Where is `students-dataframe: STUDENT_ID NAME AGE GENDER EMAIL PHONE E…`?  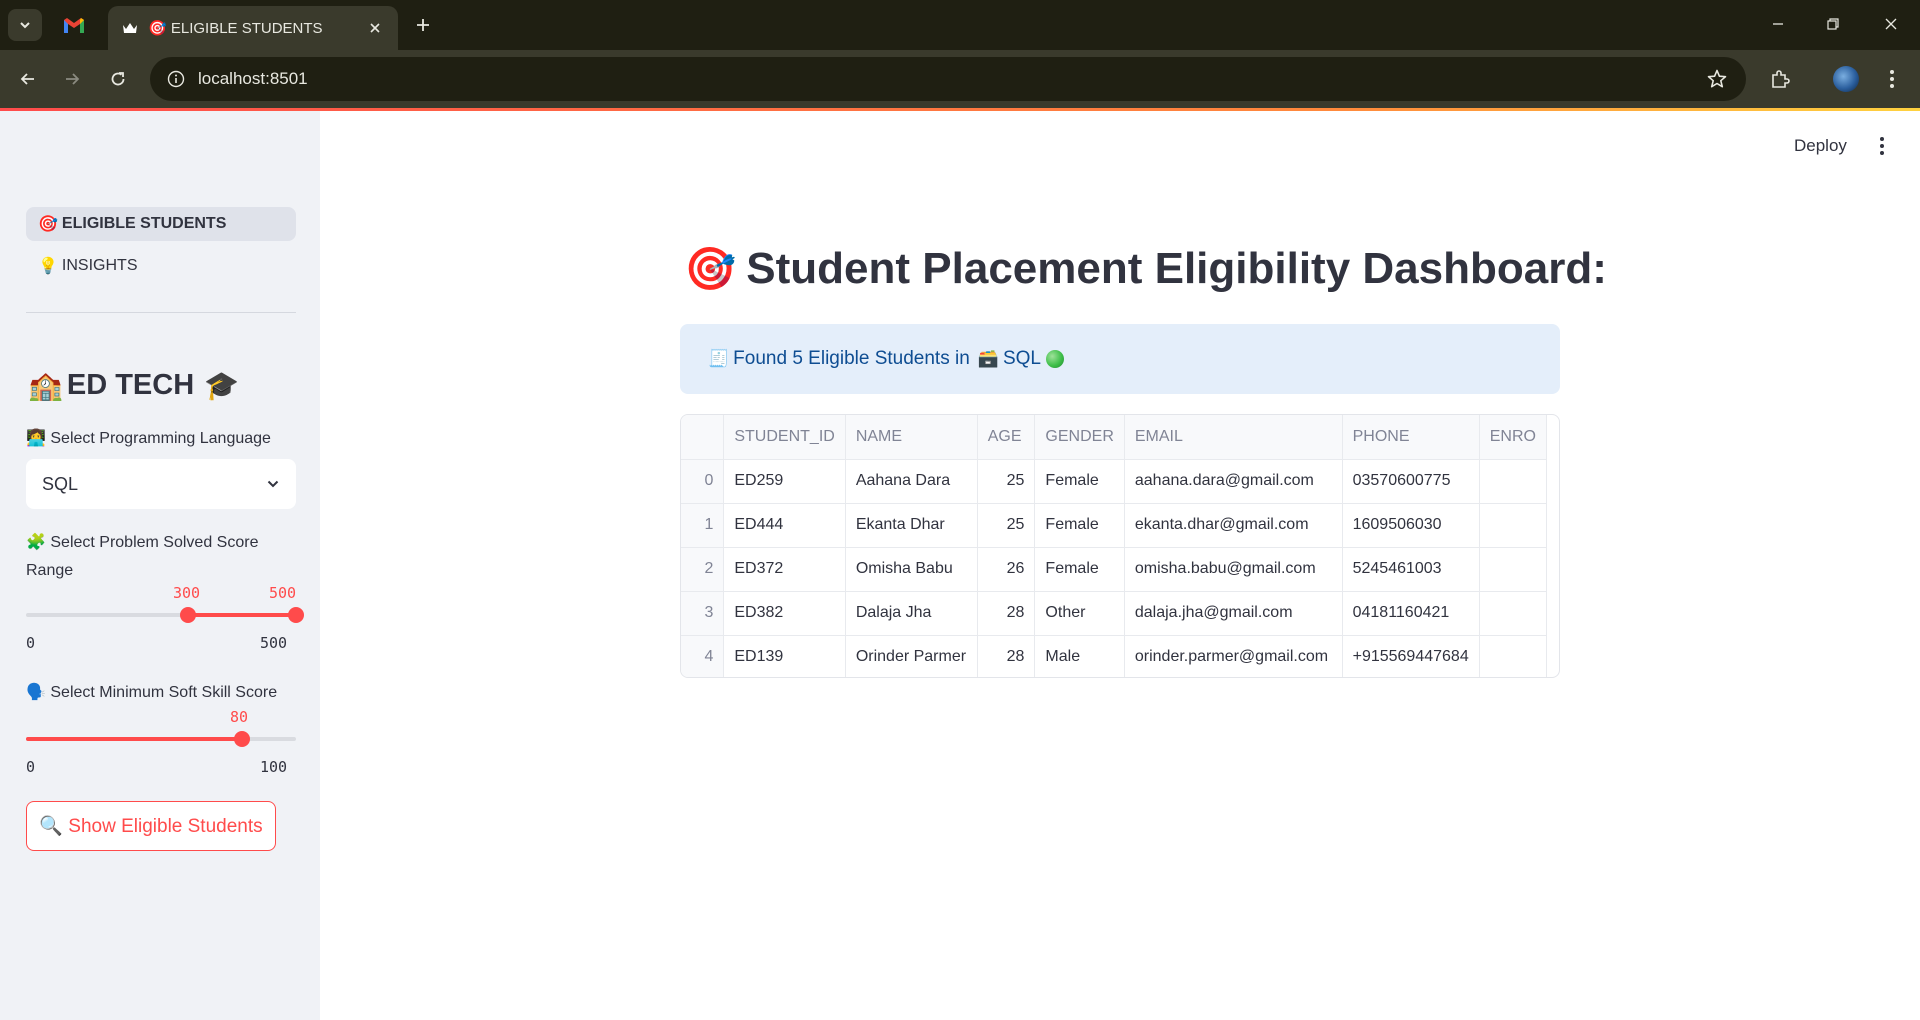
students-dataframe: STUDENT_ID NAME AGE GENDER EMAIL PHONE E… is located at coordinates (1120, 546).